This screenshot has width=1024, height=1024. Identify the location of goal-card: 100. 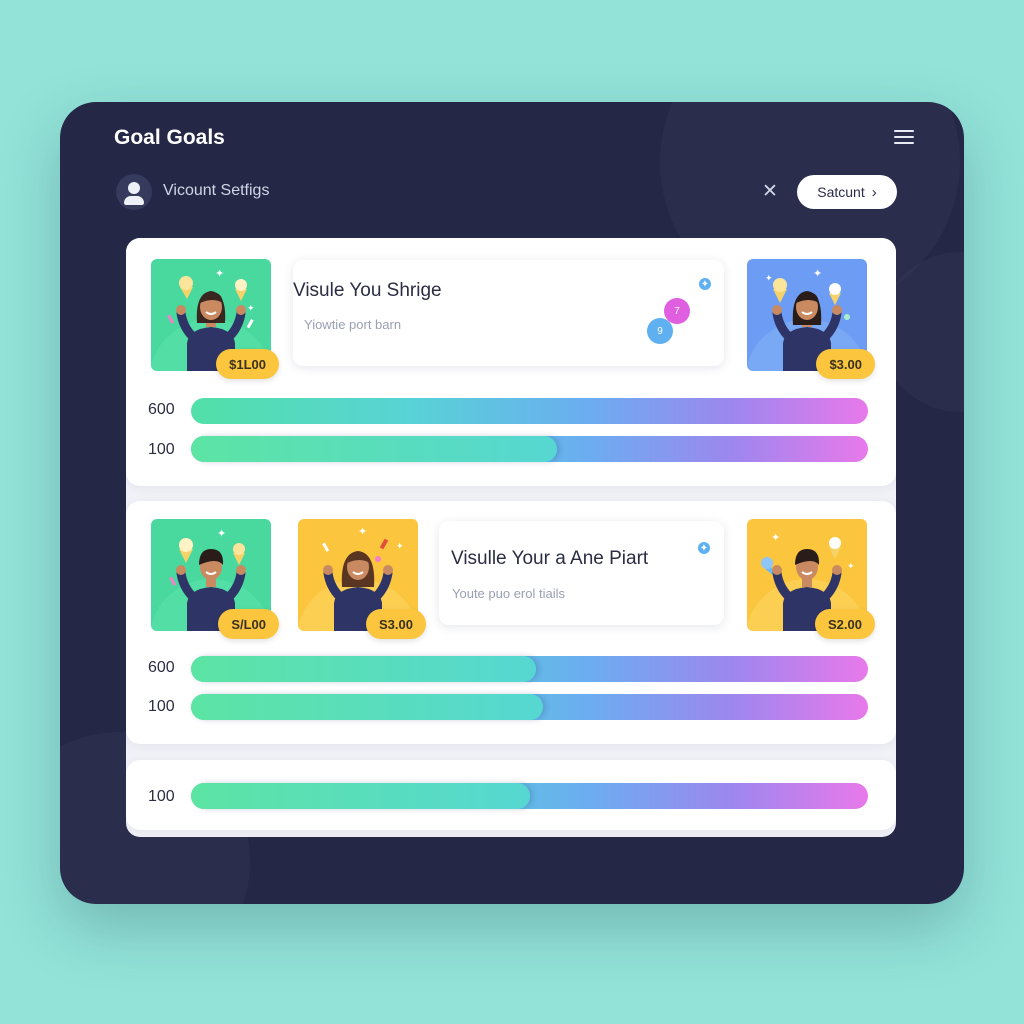
(511, 795).